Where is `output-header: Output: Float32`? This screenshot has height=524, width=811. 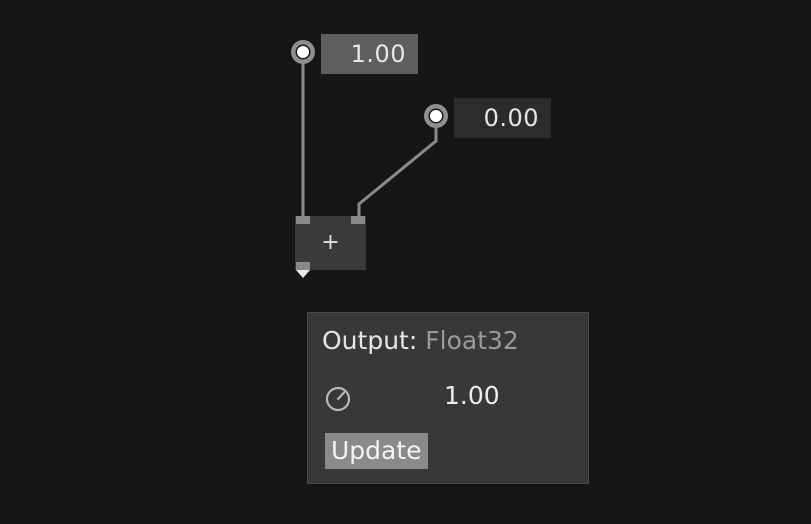
output-header: Output: Float32 is located at coordinates (420, 341).